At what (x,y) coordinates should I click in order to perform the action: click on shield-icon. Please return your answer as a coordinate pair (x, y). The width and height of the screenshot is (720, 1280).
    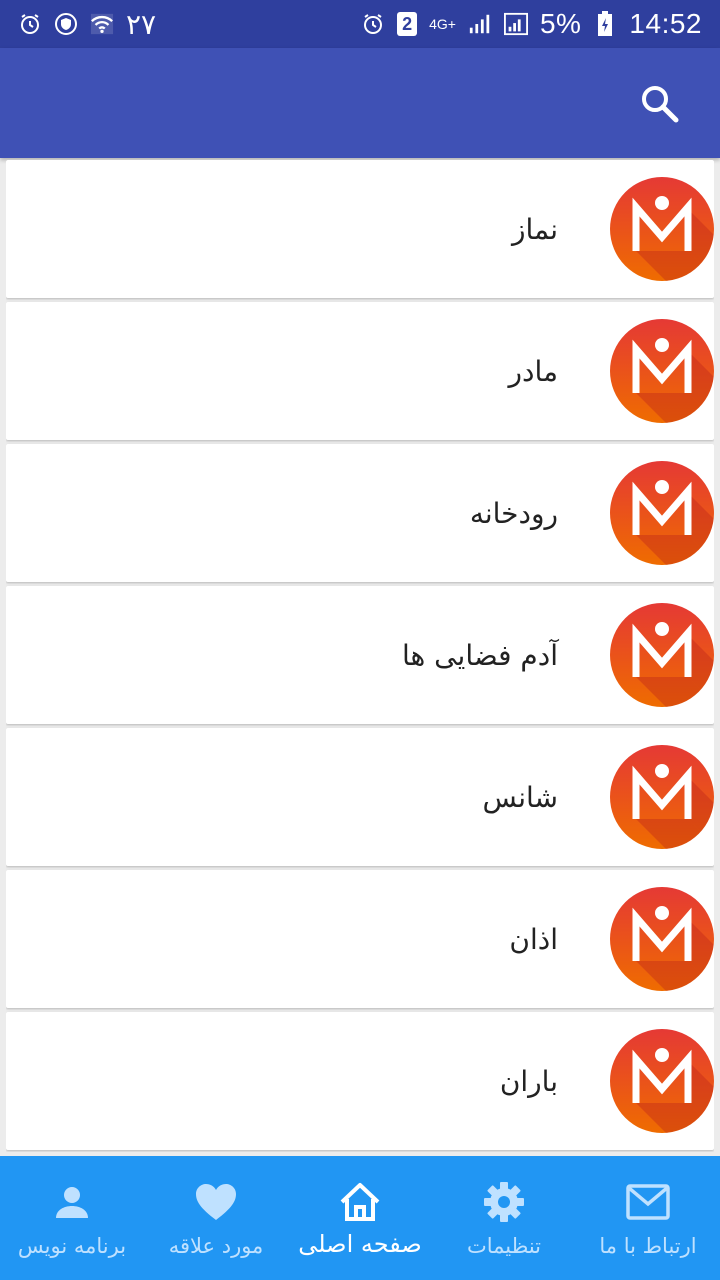
    Looking at the image, I should click on (66, 24).